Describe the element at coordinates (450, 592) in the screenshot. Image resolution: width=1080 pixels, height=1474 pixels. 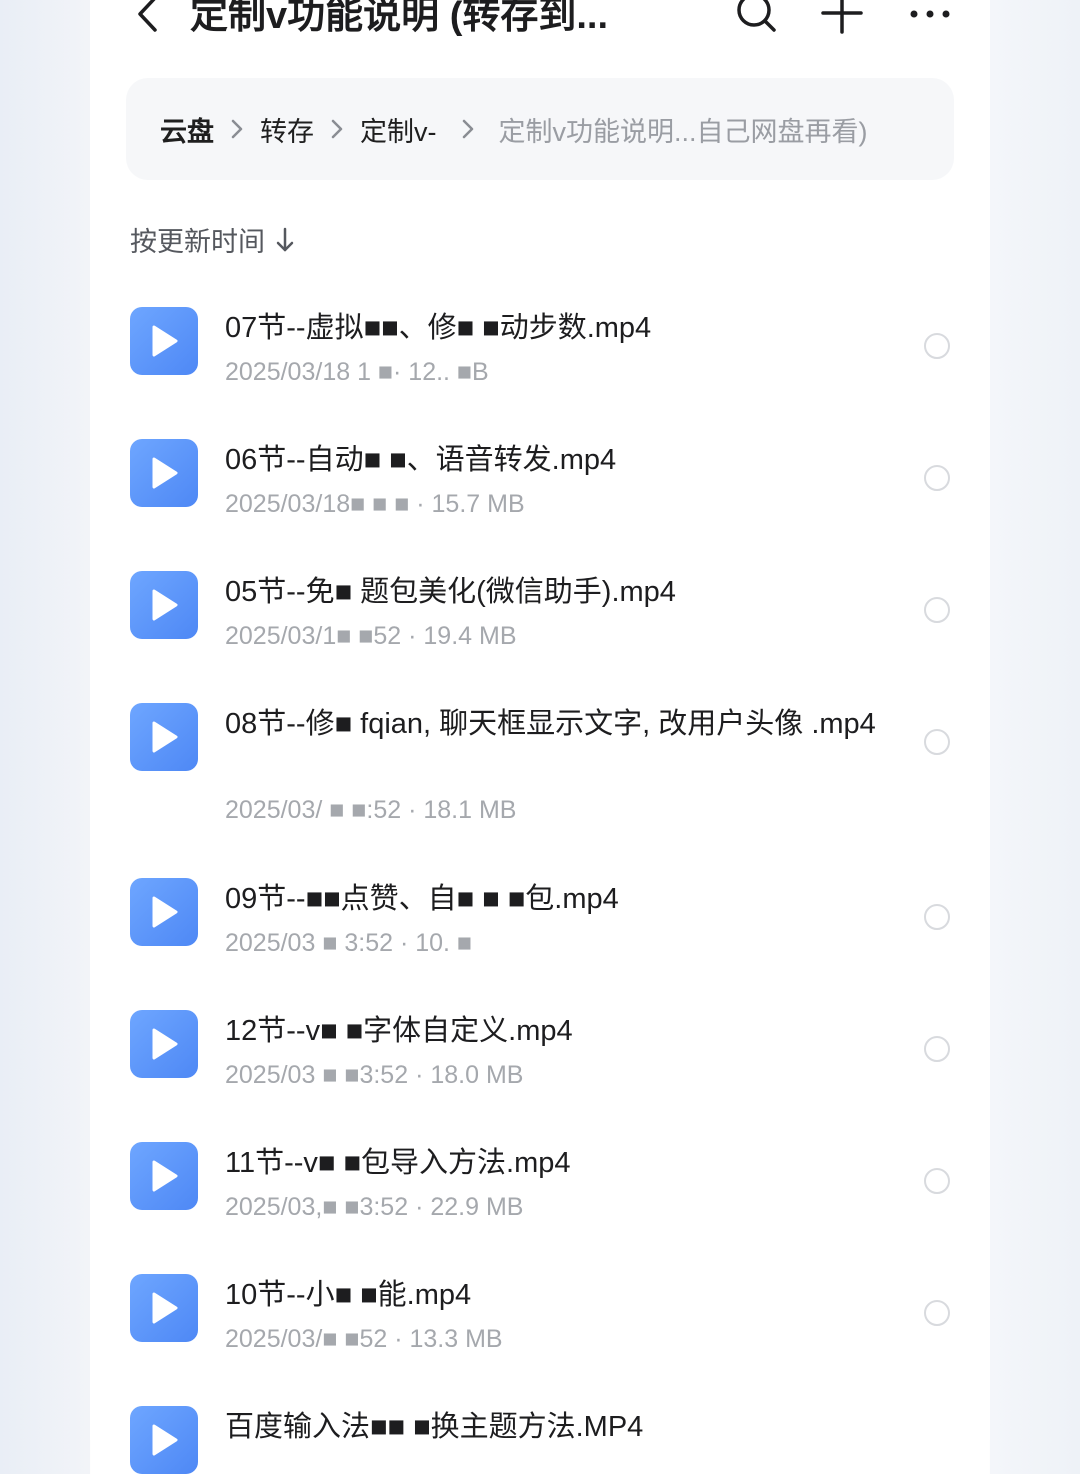
I see `file-name: 05节--免■ 题包美化(微信助手).mp4` at that location.